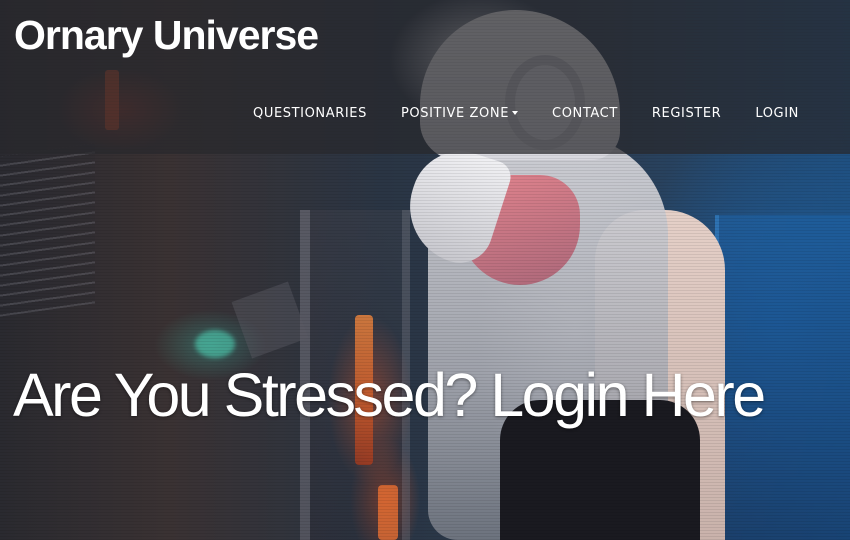 The width and height of the screenshot is (850, 540). I want to click on teal-light, so click(215, 344).